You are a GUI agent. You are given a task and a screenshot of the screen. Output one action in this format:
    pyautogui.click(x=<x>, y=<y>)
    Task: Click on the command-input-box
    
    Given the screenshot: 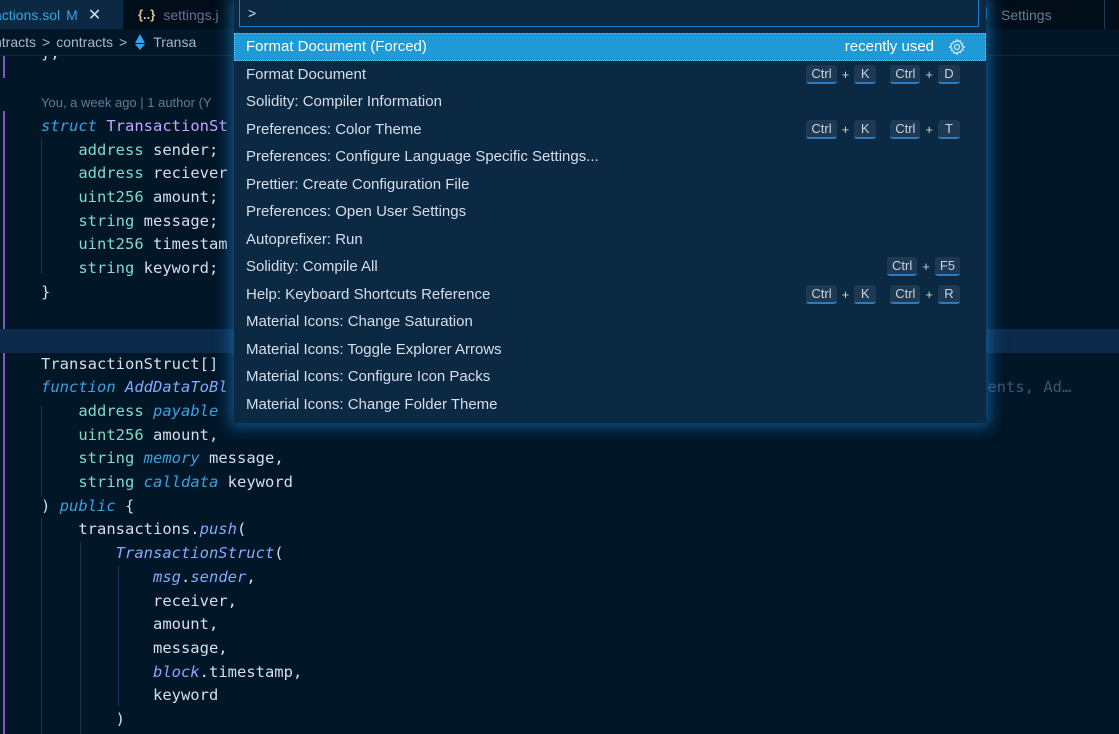 What is the action you would take?
    pyautogui.click(x=609, y=13)
    